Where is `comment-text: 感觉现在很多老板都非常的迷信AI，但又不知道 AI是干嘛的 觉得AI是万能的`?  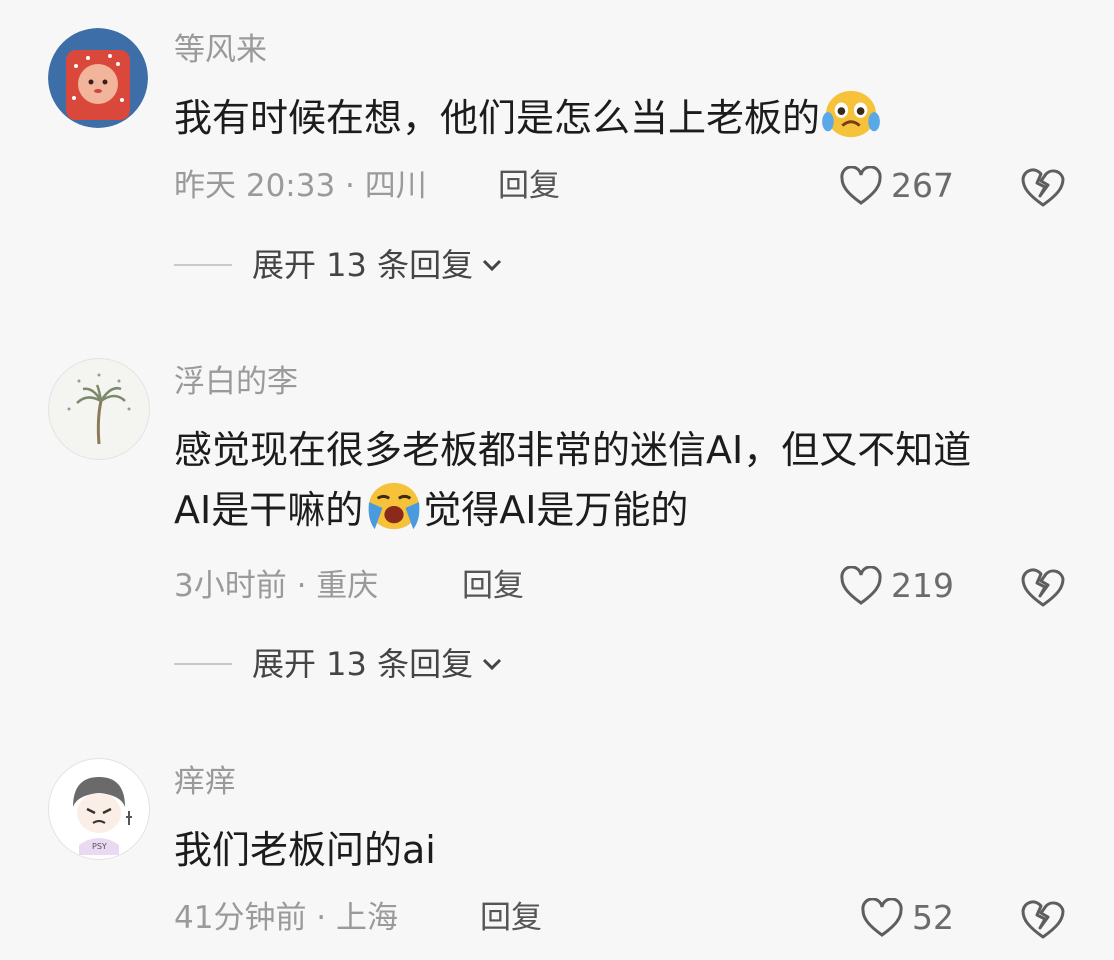 comment-text: 感觉现在很多老板都非常的迷信AI，但又不知道 AI是干嘛的 觉得AI是万能的 is located at coordinates (624, 480).